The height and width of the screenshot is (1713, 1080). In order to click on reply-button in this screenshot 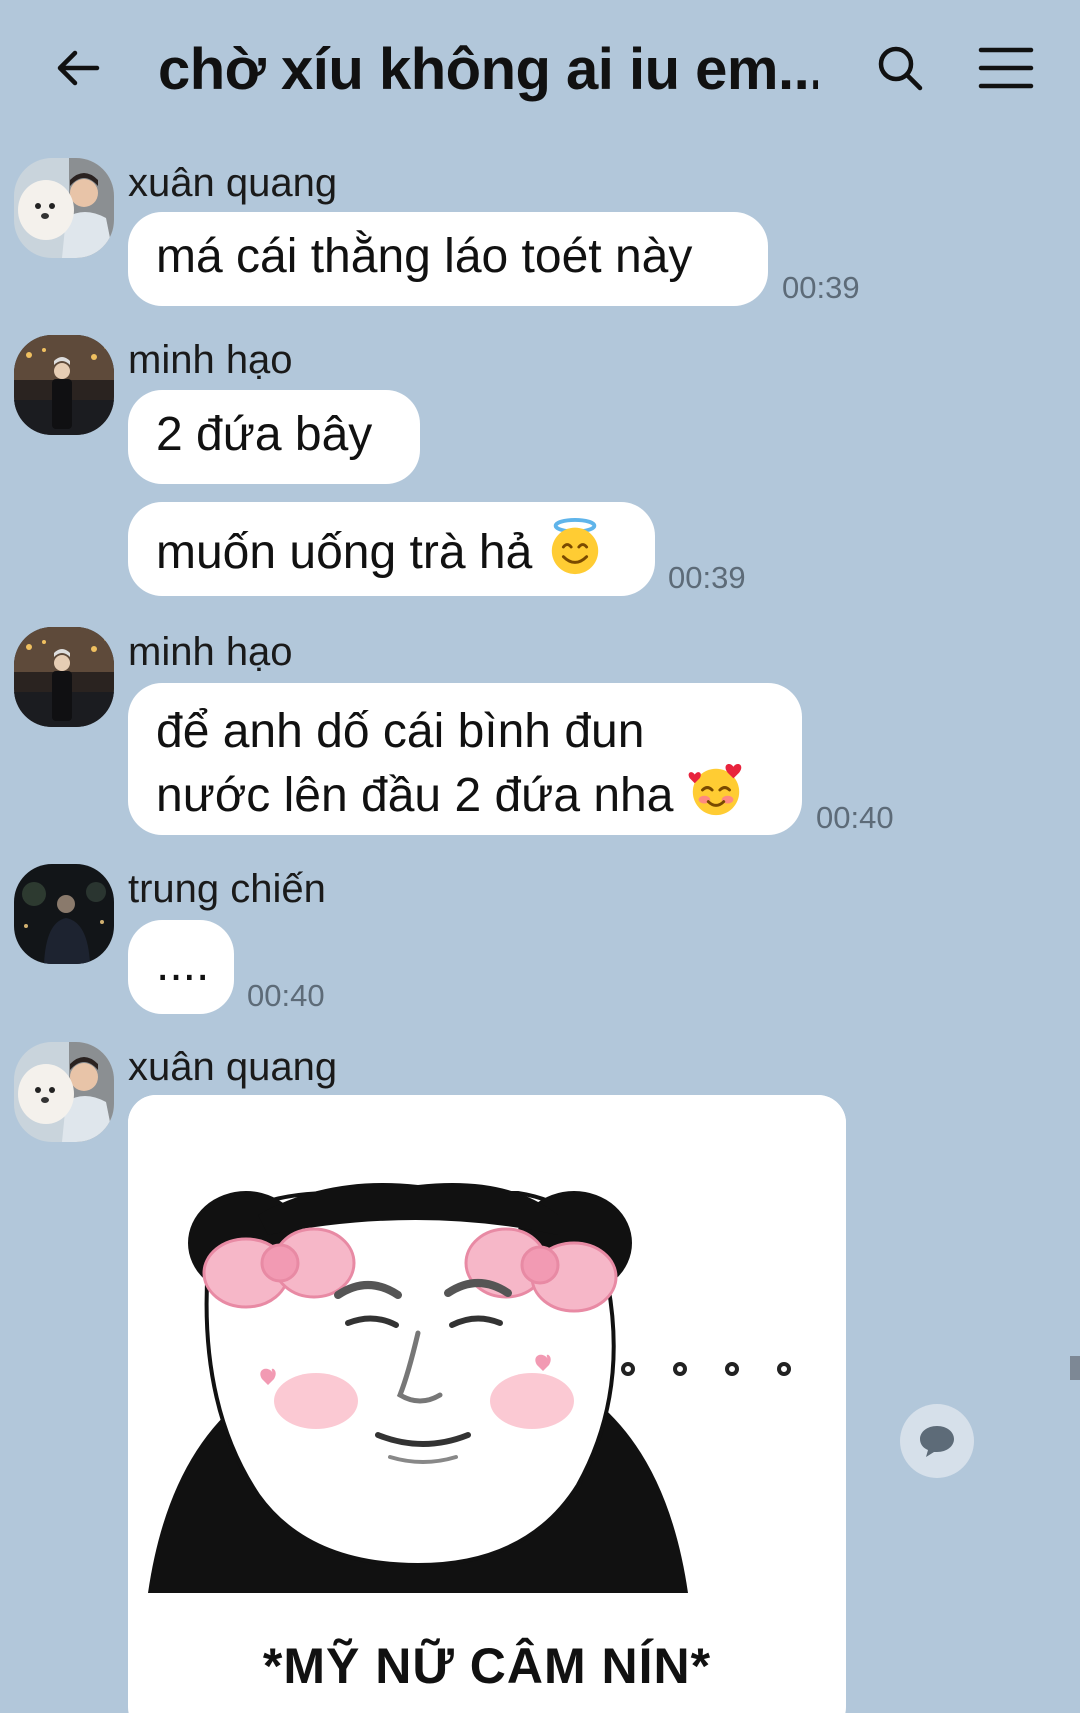, I will do `click(937, 1441)`.